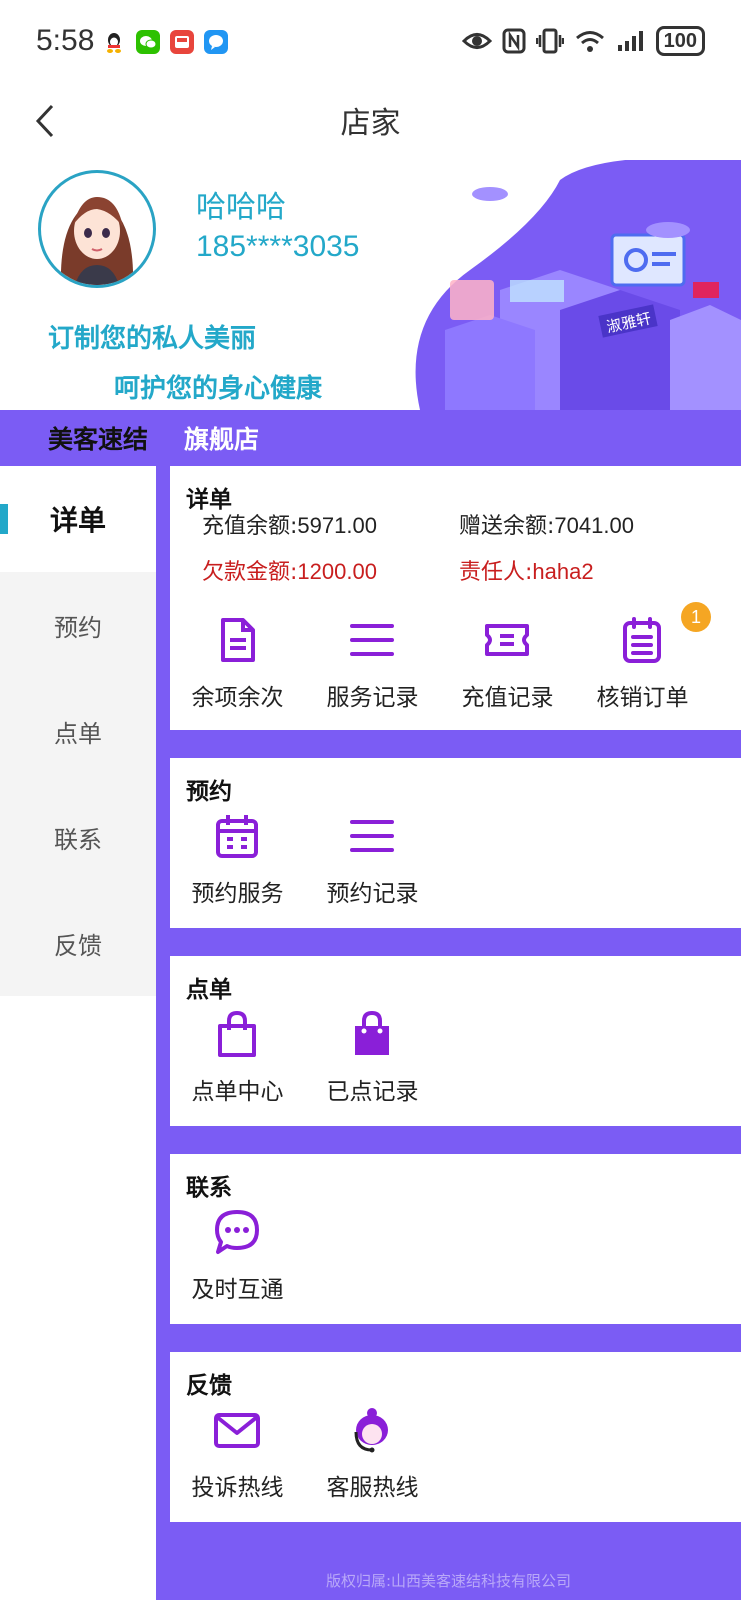 The height and width of the screenshot is (1600, 741). I want to click on status-bar: 5:58 100, so click(370, 42).